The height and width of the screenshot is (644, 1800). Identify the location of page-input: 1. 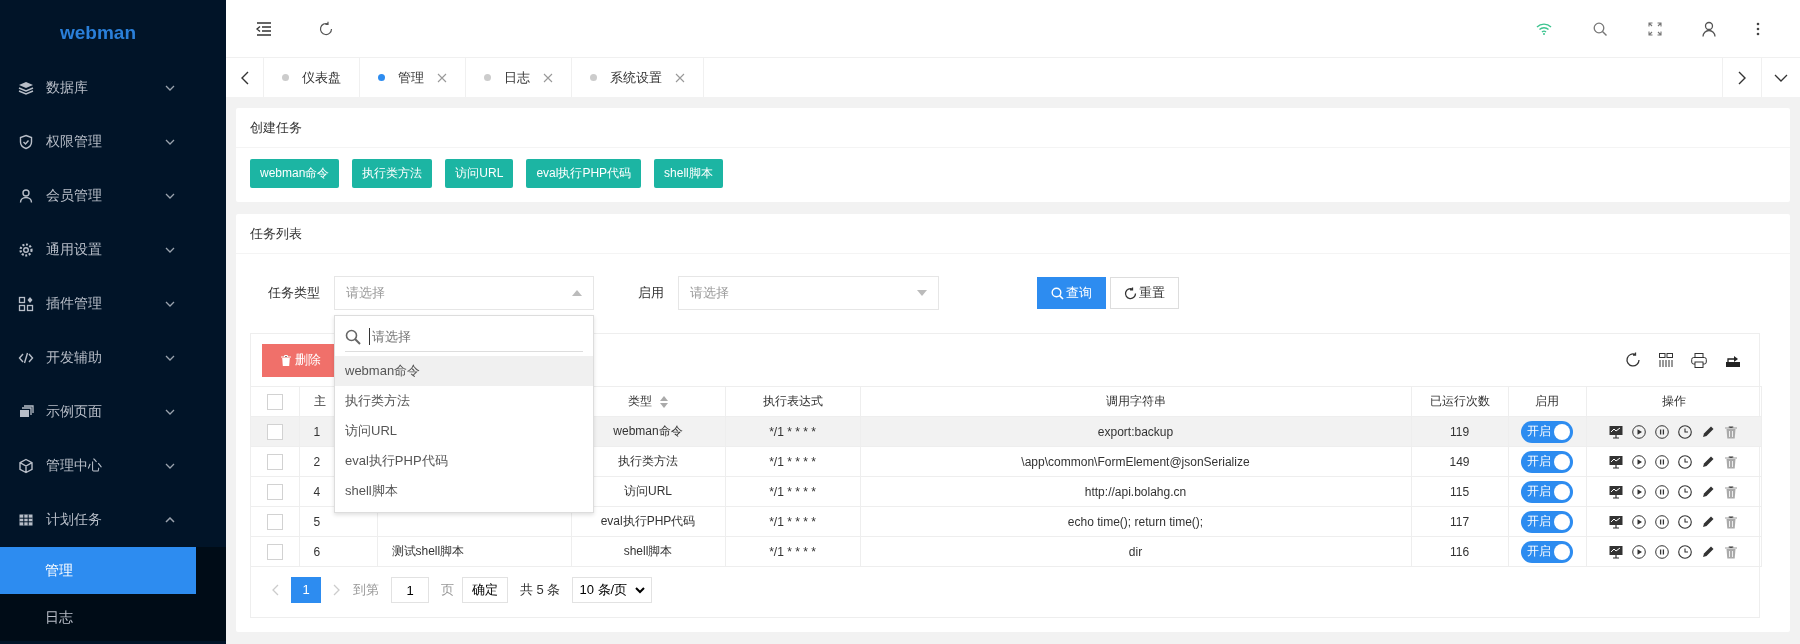
(410, 590).